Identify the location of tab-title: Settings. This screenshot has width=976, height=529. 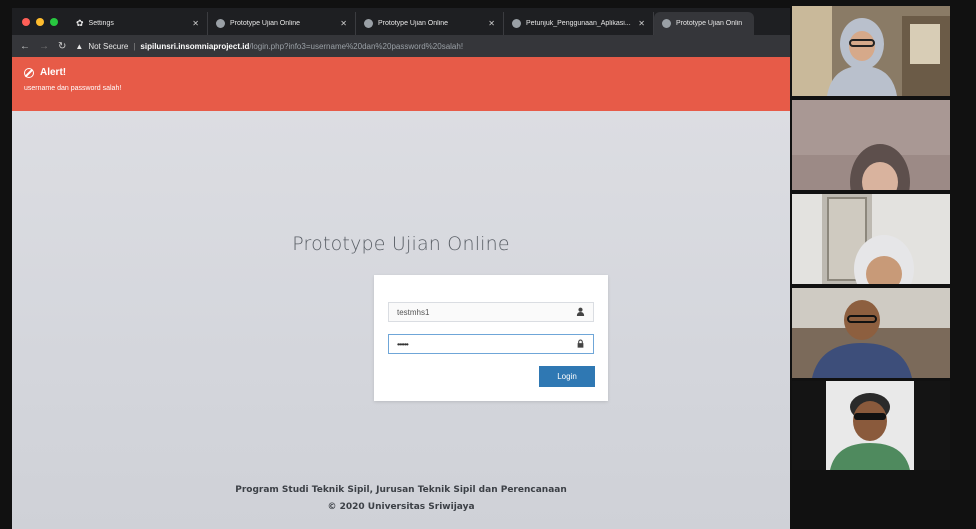
(101, 23).